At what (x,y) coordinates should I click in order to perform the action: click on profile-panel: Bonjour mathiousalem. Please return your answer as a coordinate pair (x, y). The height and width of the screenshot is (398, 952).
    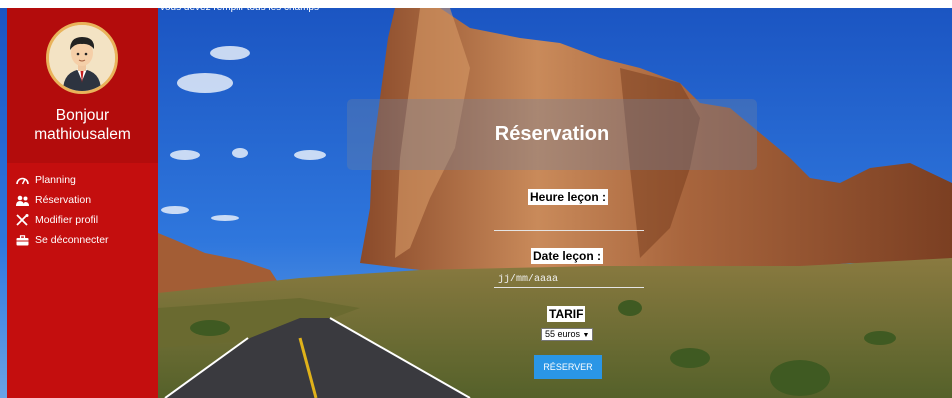
    Looking at the image, I should click on (82, 85).